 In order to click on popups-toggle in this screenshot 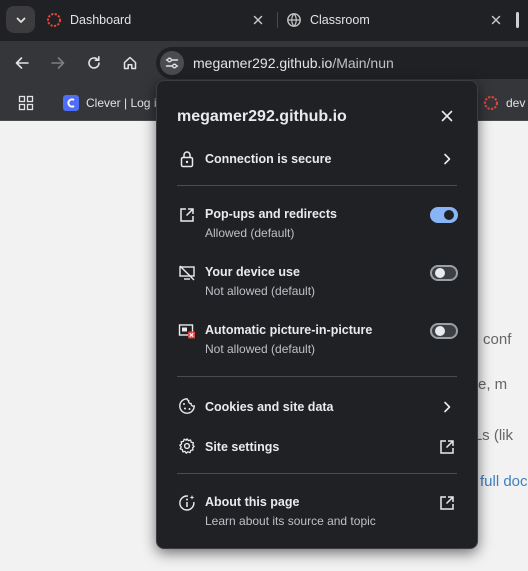, I will do `click(444, 215)`.